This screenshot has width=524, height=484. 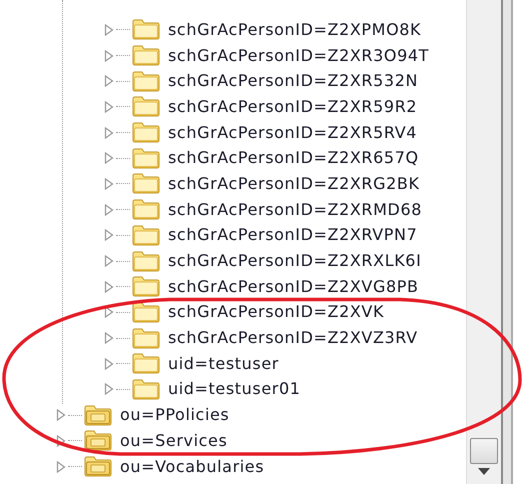 What do you see at coordinates (223, 364) in the screenshot?
I see `tree-item-label: uid=testuser` at bounding box center [223, 364].